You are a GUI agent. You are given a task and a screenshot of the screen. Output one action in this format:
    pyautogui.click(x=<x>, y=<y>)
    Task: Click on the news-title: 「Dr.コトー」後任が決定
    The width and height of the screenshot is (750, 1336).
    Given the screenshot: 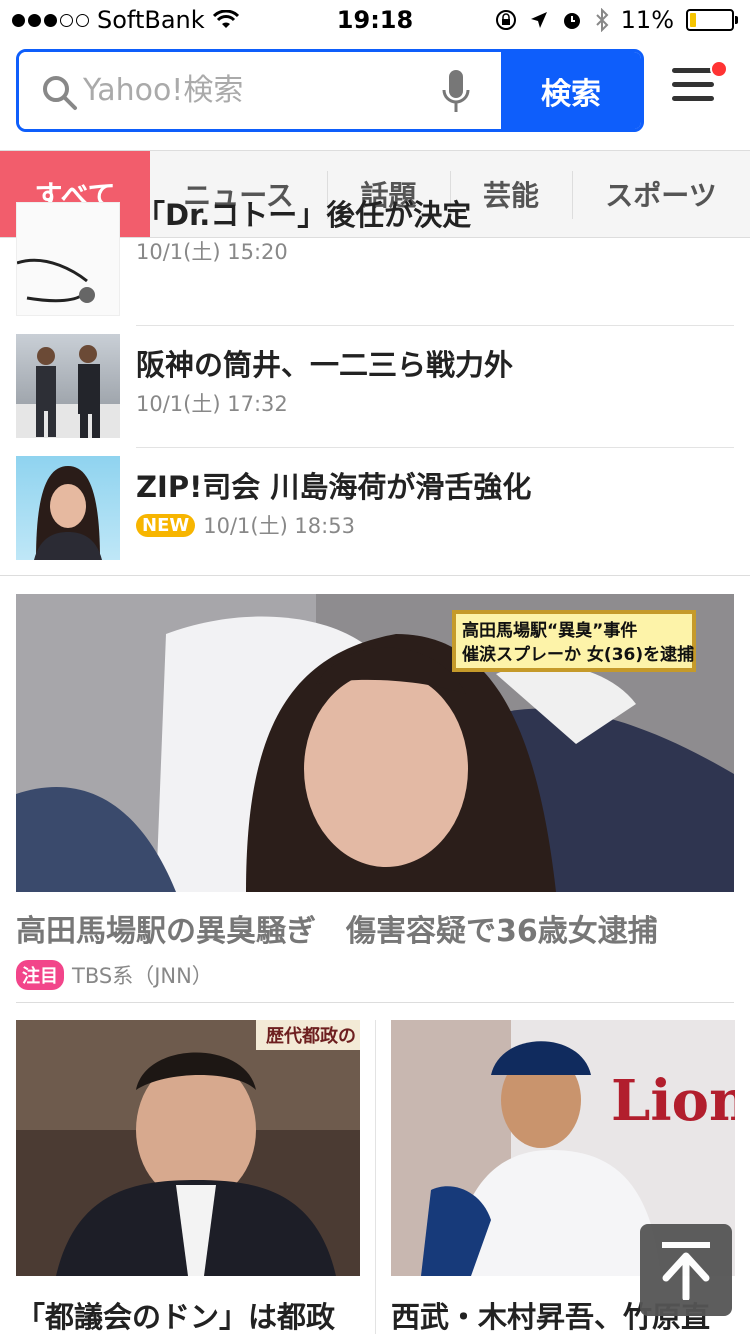 What is the action you would take?
    pyautogui.click(x=304, y=215)
    